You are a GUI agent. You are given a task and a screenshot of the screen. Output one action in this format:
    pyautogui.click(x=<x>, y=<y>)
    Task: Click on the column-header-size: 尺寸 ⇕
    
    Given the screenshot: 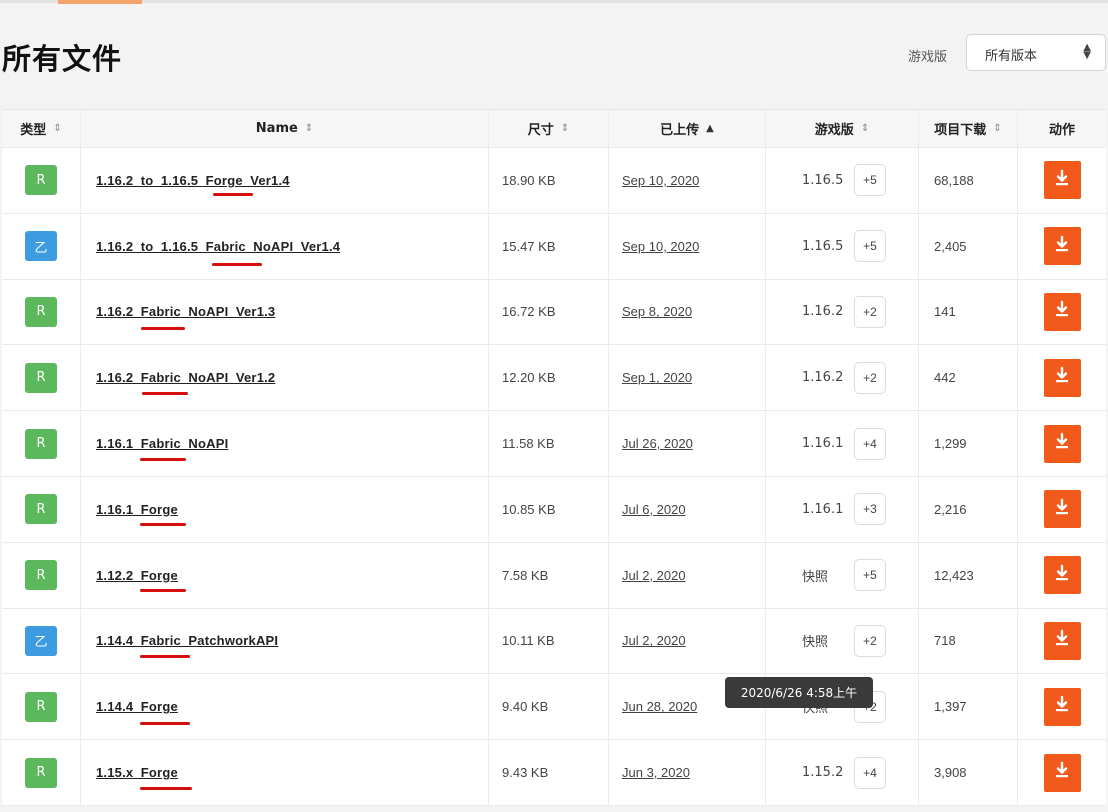 What is the action you would take?
    pyautogui.click(x=549, y=128)
    